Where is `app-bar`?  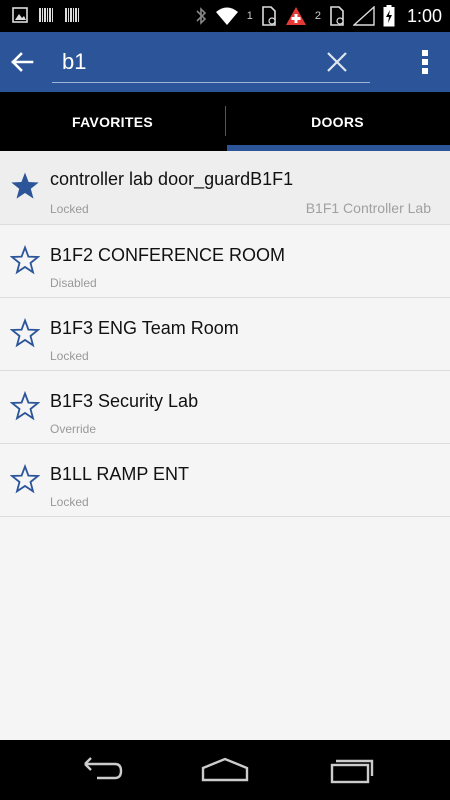 app-bar is located at coordinates (225, 62).